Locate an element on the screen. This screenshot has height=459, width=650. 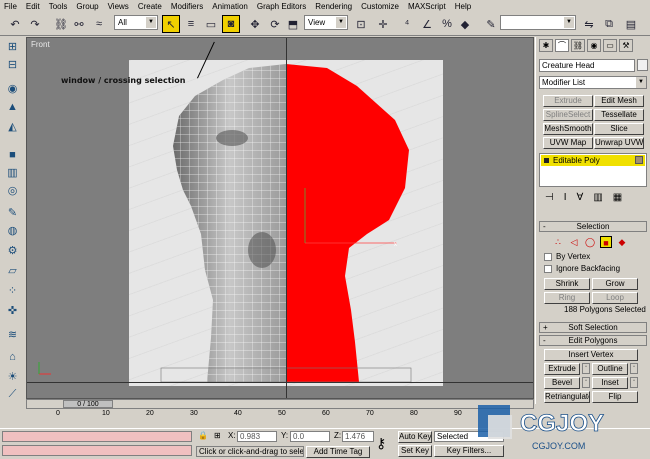
modifier-button: UVW Map is located at coordinates (568, 143).